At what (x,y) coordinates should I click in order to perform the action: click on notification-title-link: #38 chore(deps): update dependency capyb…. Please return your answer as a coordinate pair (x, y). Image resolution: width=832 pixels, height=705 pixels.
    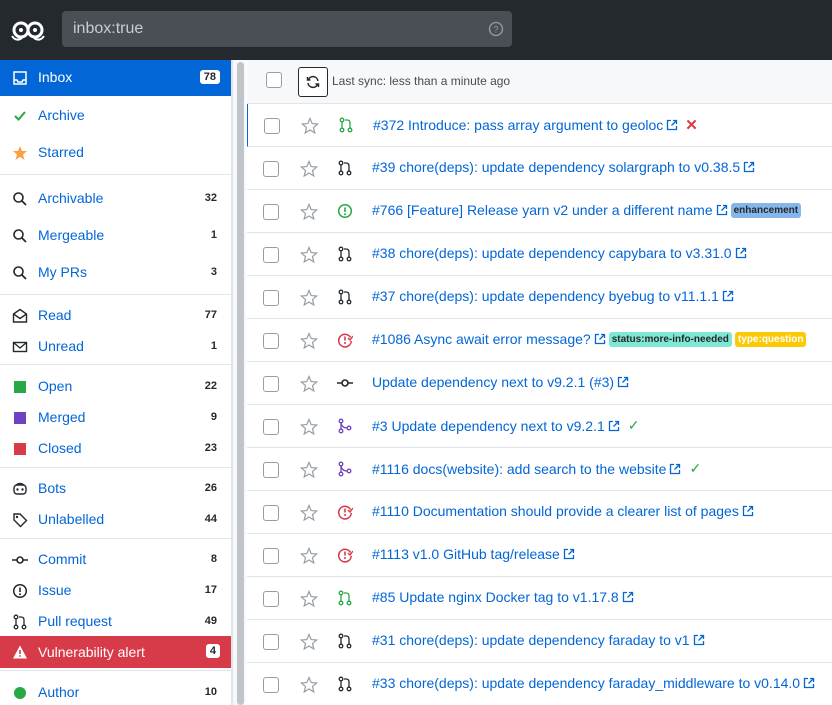
    Looking at the image, I should click on (559, 253).